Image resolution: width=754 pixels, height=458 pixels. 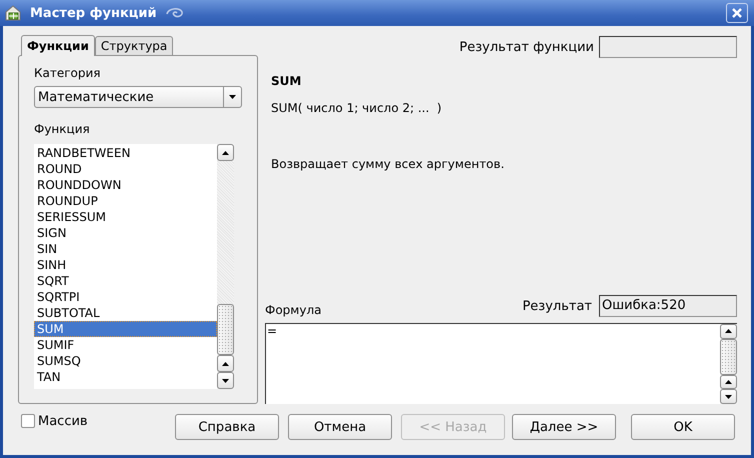 What do you see at coordinates (564, 427) in the screenshot?
I see `dialog-button: Далее >>` at bounding box center [564, 427].